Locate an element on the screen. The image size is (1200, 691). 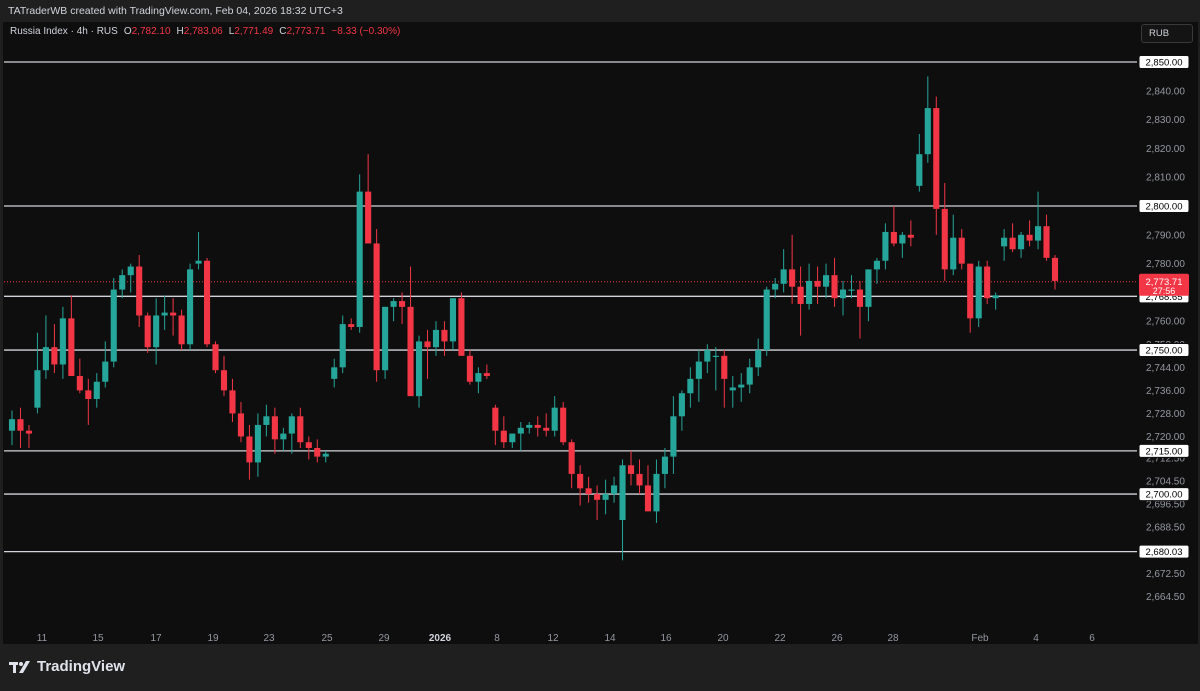
x-tick-label: 25 is located at coordinates (327, 638).